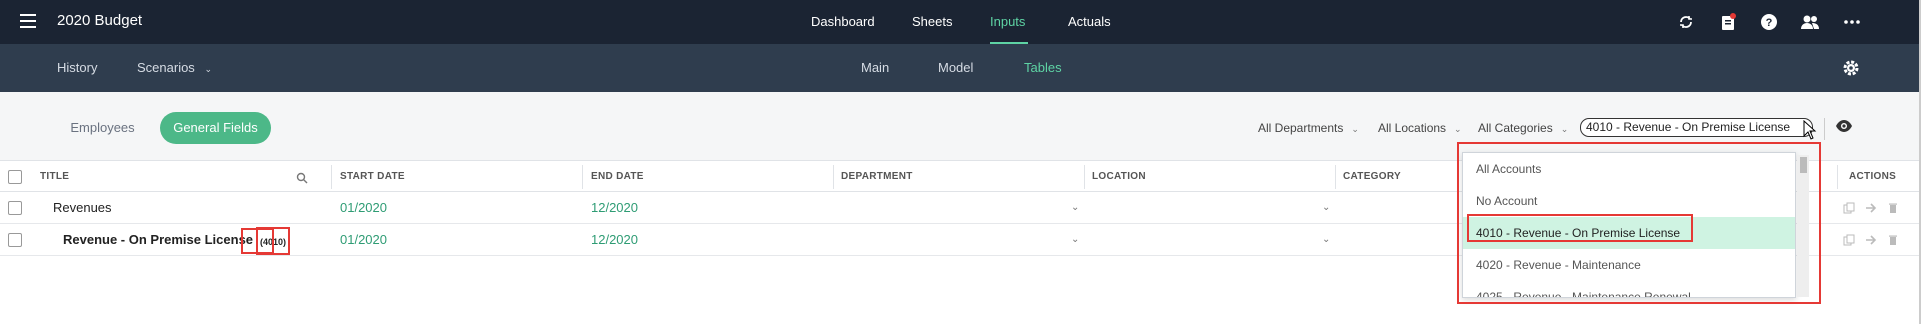 This screenshot has width=1921, height=324. What do you see at coordinates (1629, 233) in the screenshot?
I see `dropdown-option-selected: 4010 - Revenue - On Premise License` at bounding box center [1629, 233].